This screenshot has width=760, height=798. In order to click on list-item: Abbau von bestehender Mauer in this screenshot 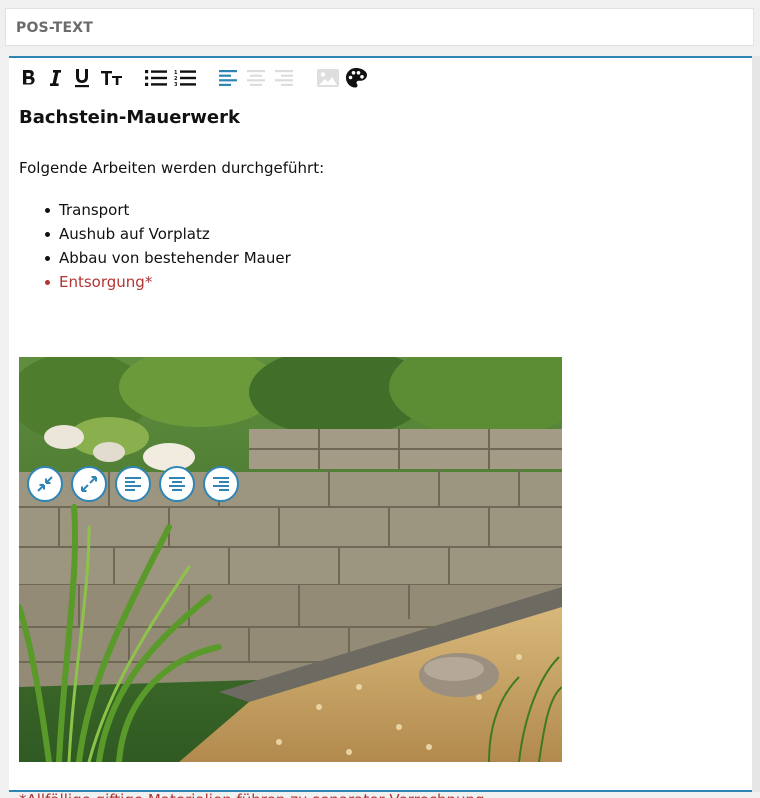, I will do `click(168, 258)`.